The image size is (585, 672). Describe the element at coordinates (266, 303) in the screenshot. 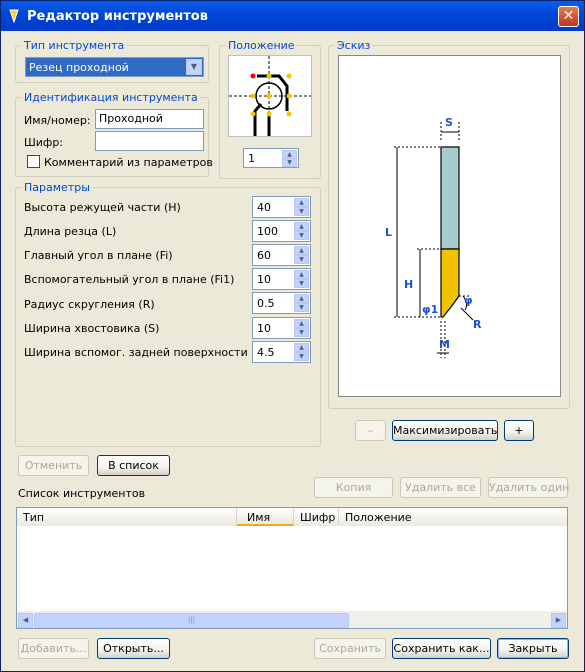

I see `param-value-r: 0.5` at that location.